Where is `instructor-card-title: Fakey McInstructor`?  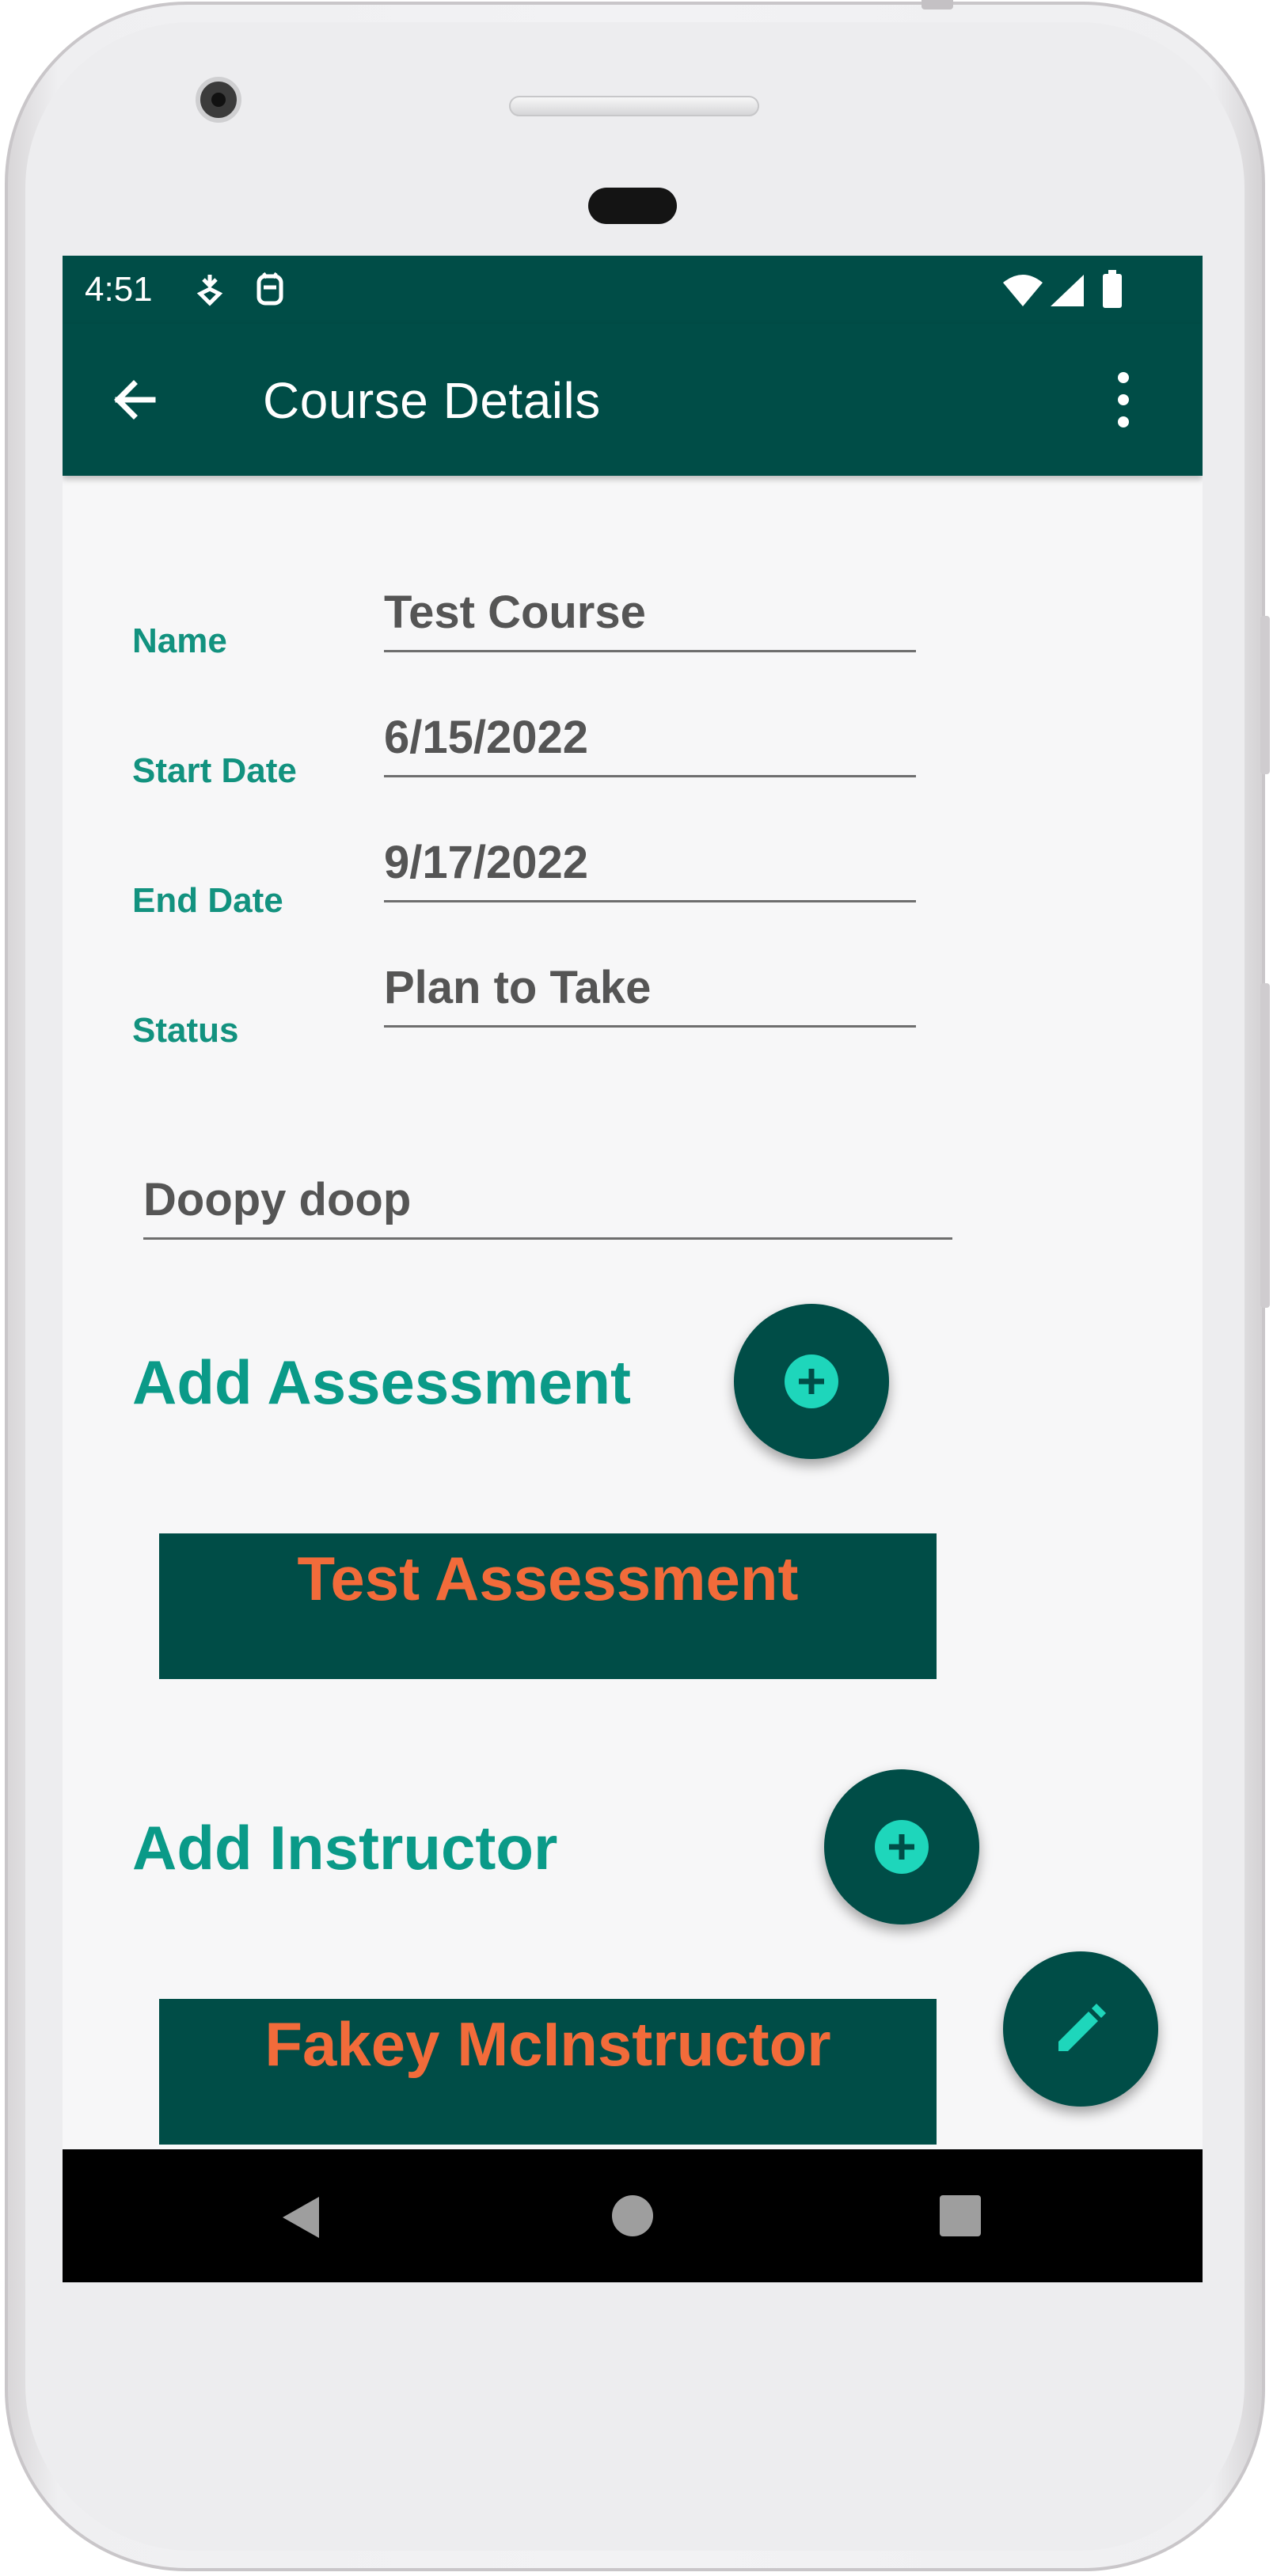
instructor-card-title: Fakey McInstructor is located at coordinates (547, 2044).